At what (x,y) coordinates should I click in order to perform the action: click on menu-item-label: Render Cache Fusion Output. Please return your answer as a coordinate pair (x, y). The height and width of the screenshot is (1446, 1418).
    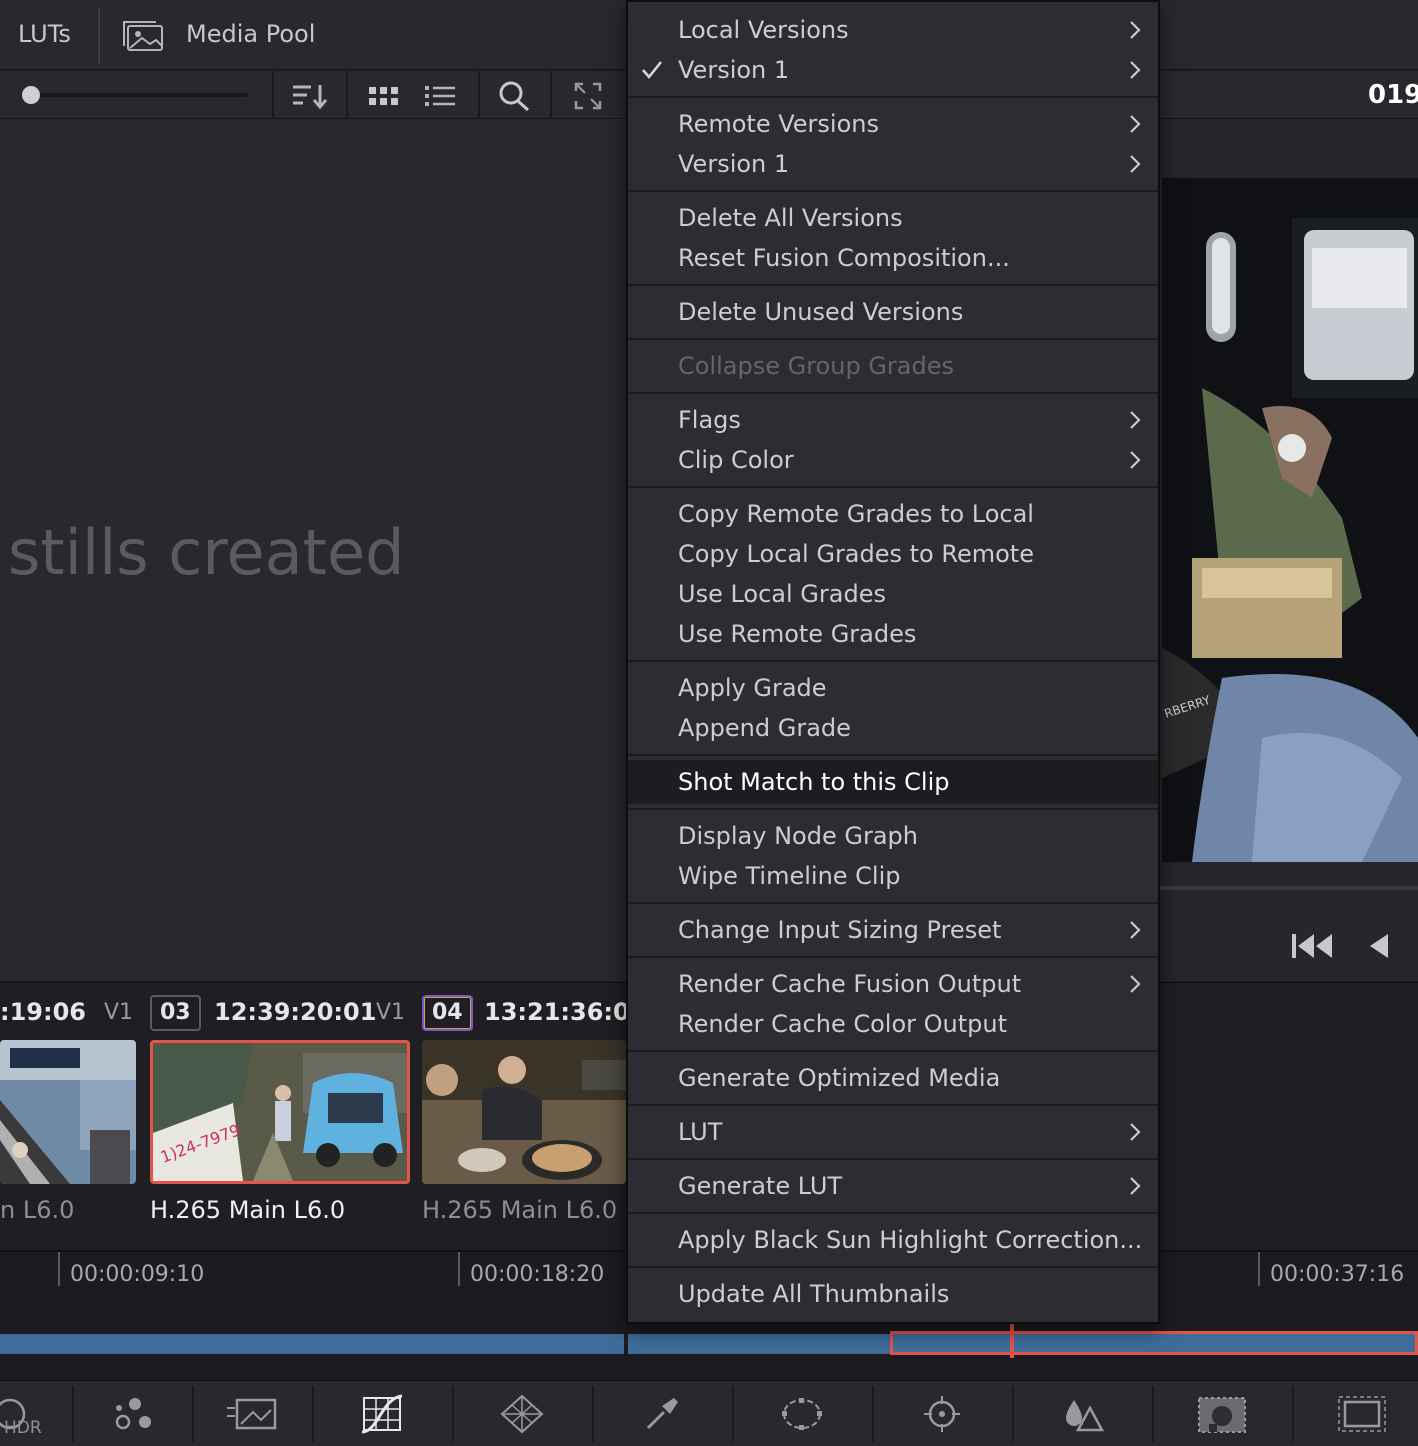
    Looking at the image, I should click on (850, 984).